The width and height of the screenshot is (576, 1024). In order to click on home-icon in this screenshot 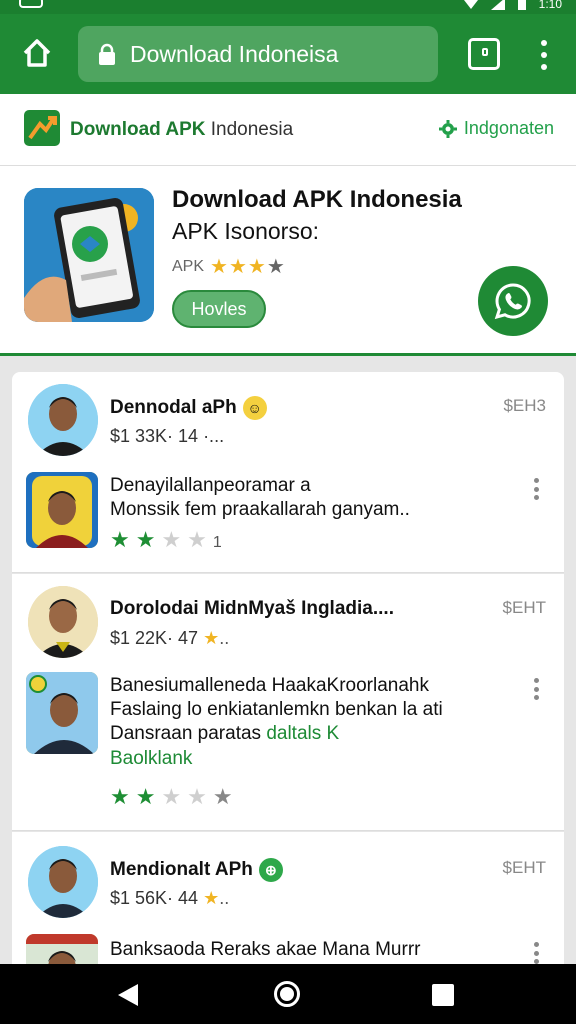, I will do `click(37, 53)`.